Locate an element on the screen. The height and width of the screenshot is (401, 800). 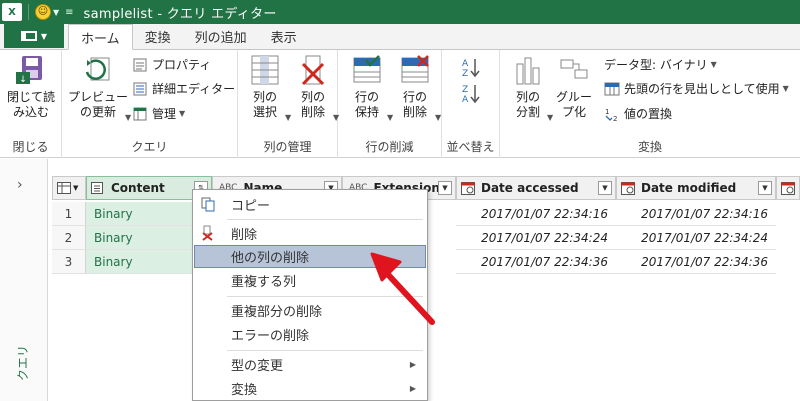
ribbon-tabs: ▼ ホーム 変換 列の追加 表示 is located at coordinates (400, 37).